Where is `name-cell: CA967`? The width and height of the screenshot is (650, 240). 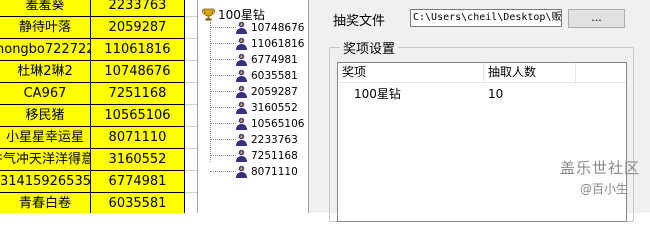 name-cell: CA967 is located at coordinates (45, 94).